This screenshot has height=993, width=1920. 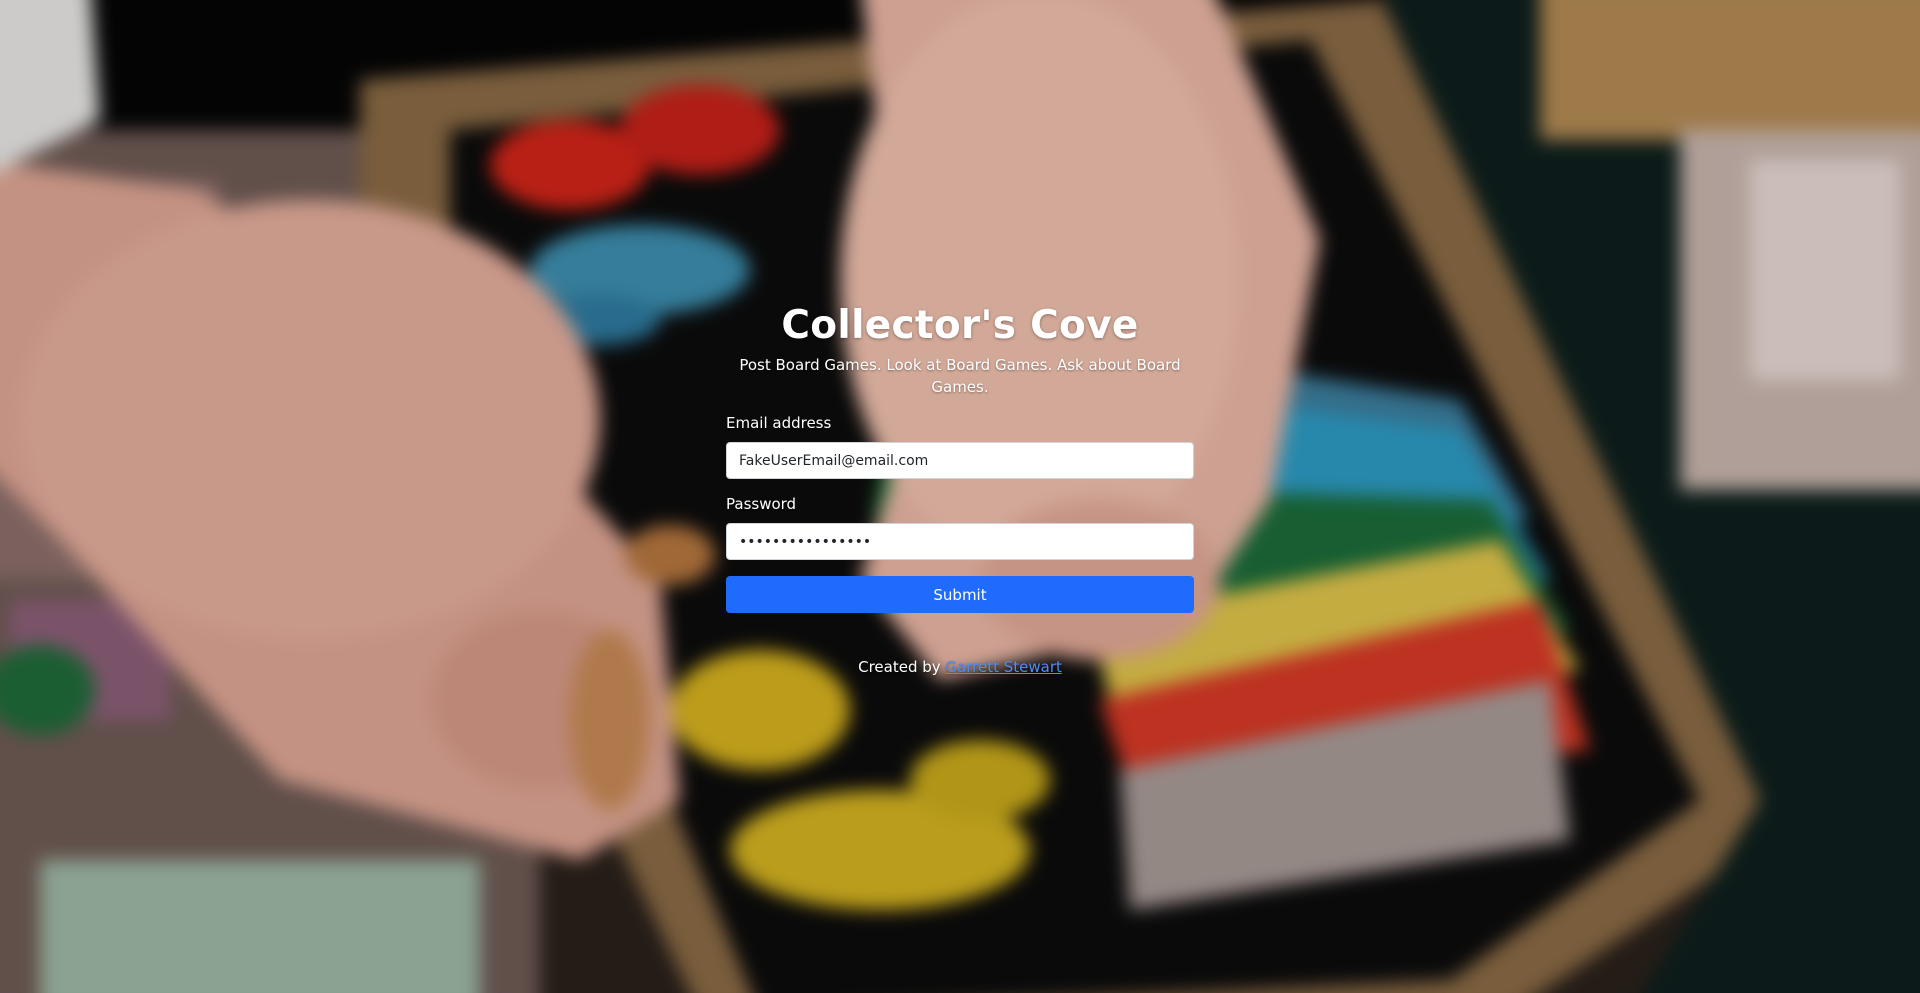 I want to click on email-label: Email address, so click(x=779, y=423).